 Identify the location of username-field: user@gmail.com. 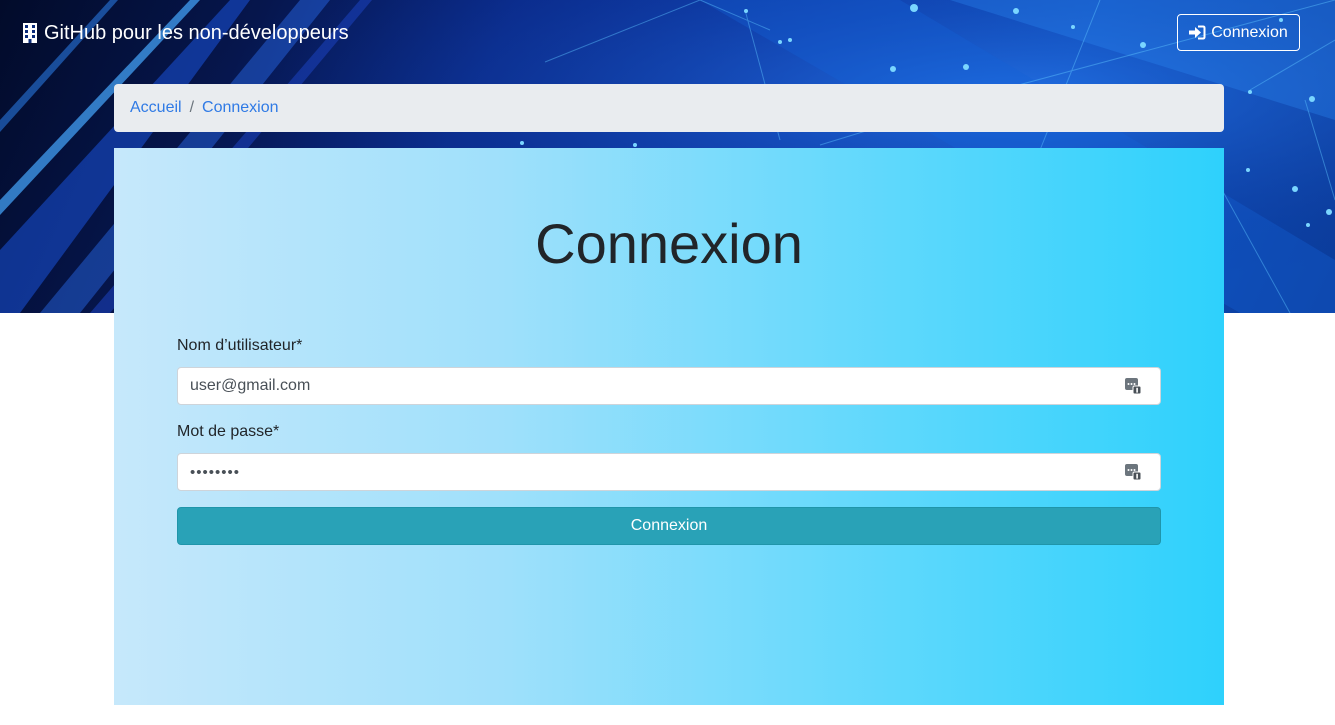
(669, 386).